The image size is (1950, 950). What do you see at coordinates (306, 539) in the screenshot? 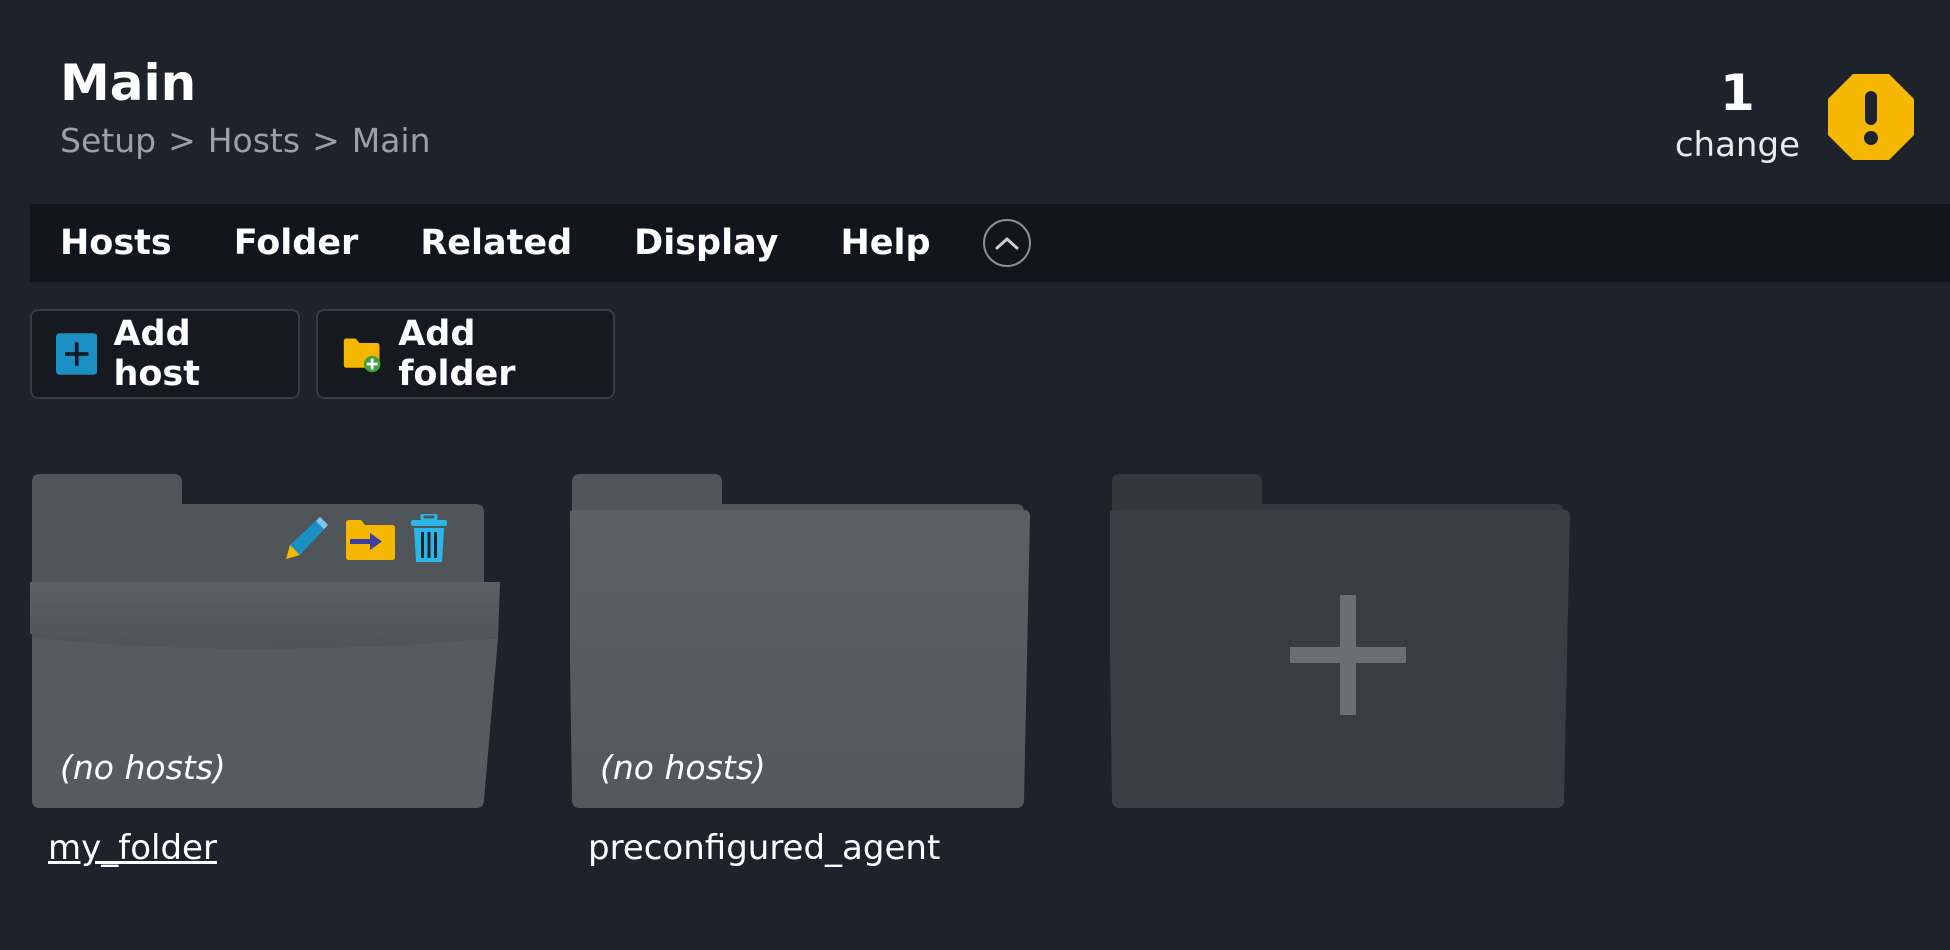
I see `edit-icon` at bounding box center [306, 539].